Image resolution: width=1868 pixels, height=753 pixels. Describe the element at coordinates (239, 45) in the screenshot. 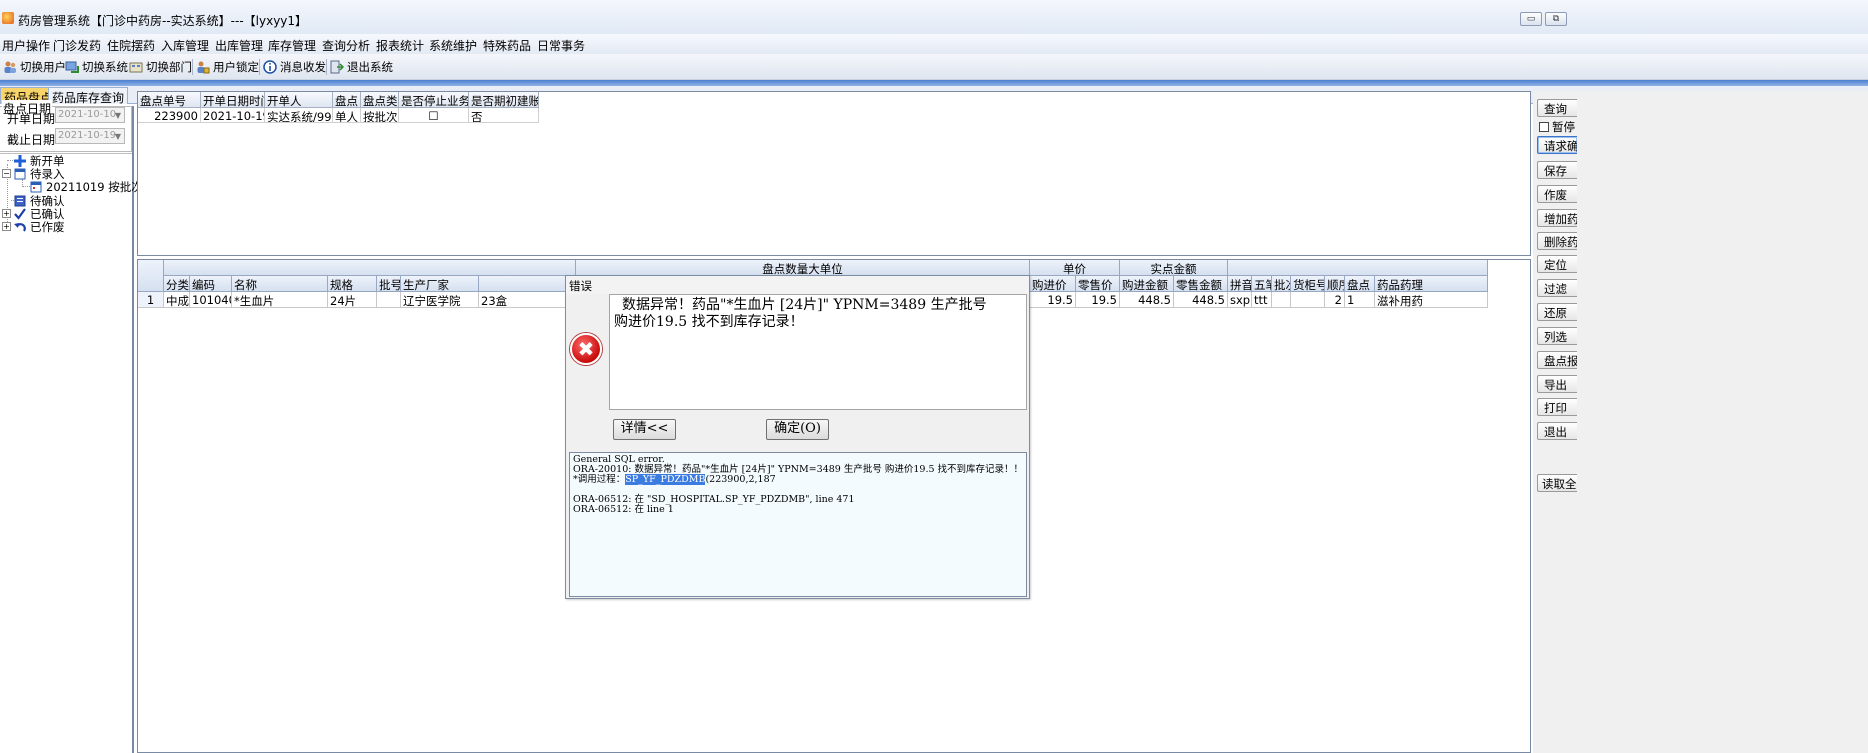

I see `menu-stock-out: 出库管理` at that location.